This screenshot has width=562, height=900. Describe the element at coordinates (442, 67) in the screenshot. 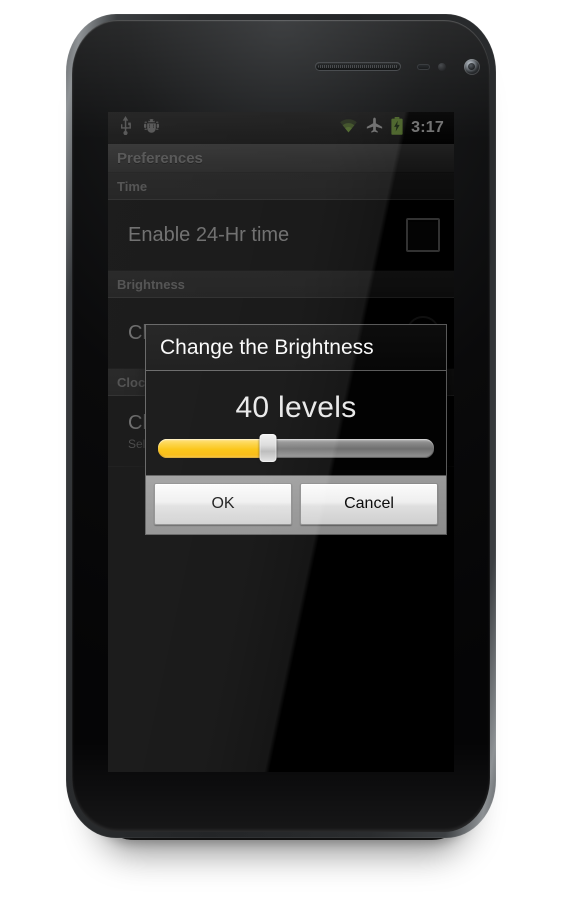

I see `light-sensor-icon` at that location.